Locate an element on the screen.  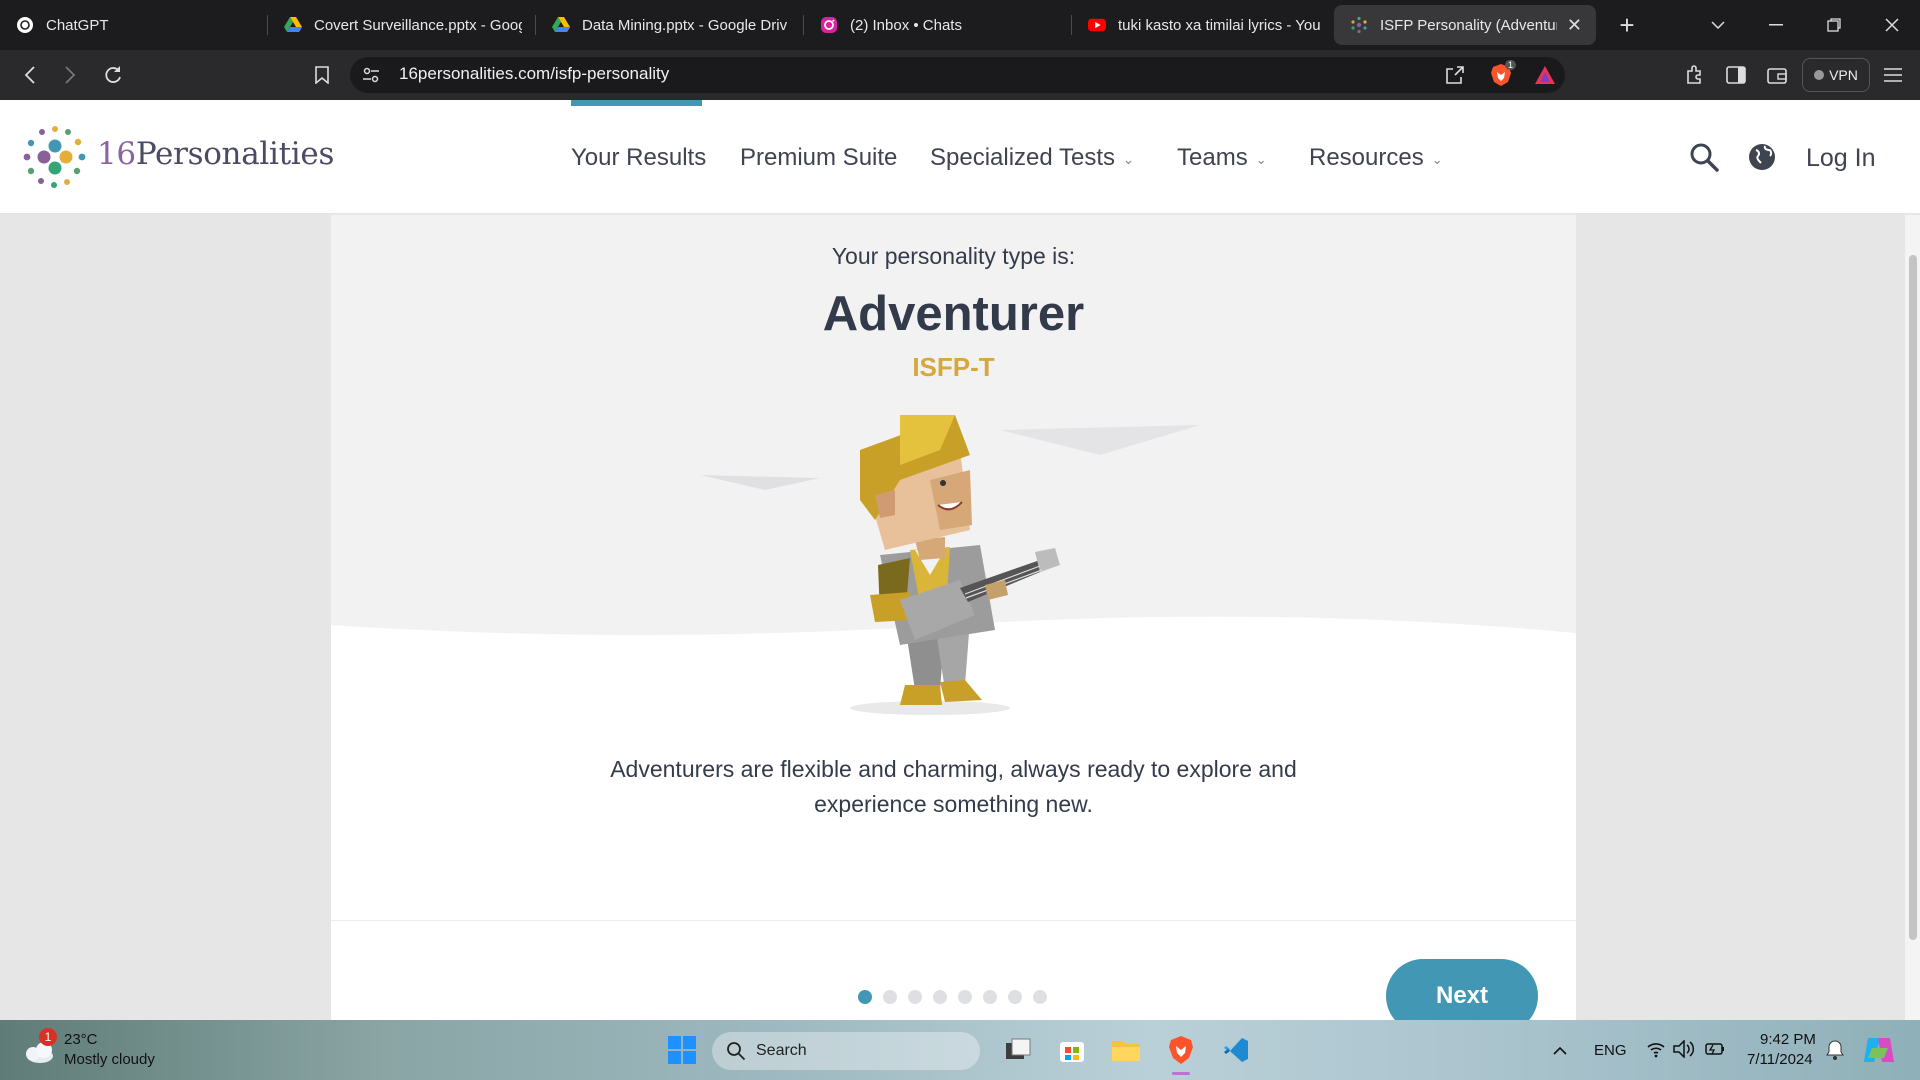
16personalities-icon is located at coordinates (1359, 25).